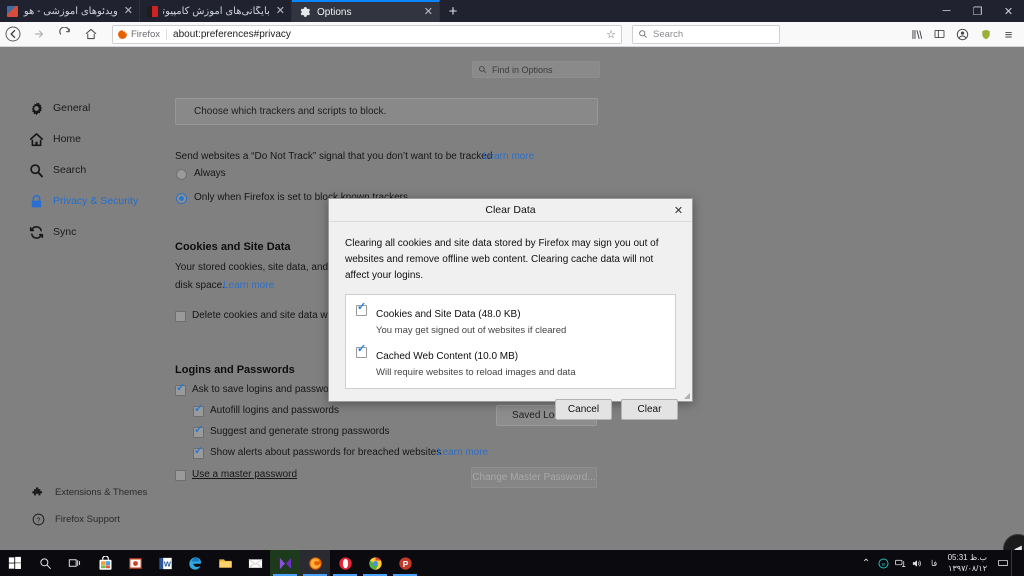 The height and width of the screenshot is (576, 1024). I want to click on cookies-site-data-checkbox, so click(361, 309).